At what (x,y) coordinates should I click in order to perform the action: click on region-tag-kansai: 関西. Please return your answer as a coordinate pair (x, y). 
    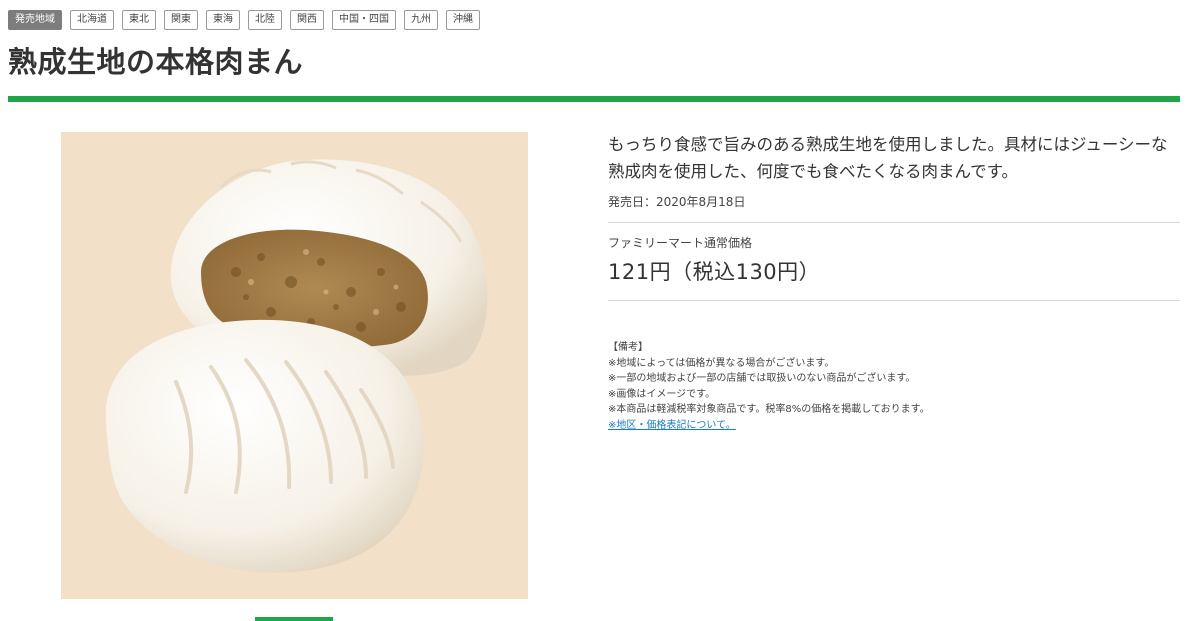
    Looking at the image, I should click on (307, 20).